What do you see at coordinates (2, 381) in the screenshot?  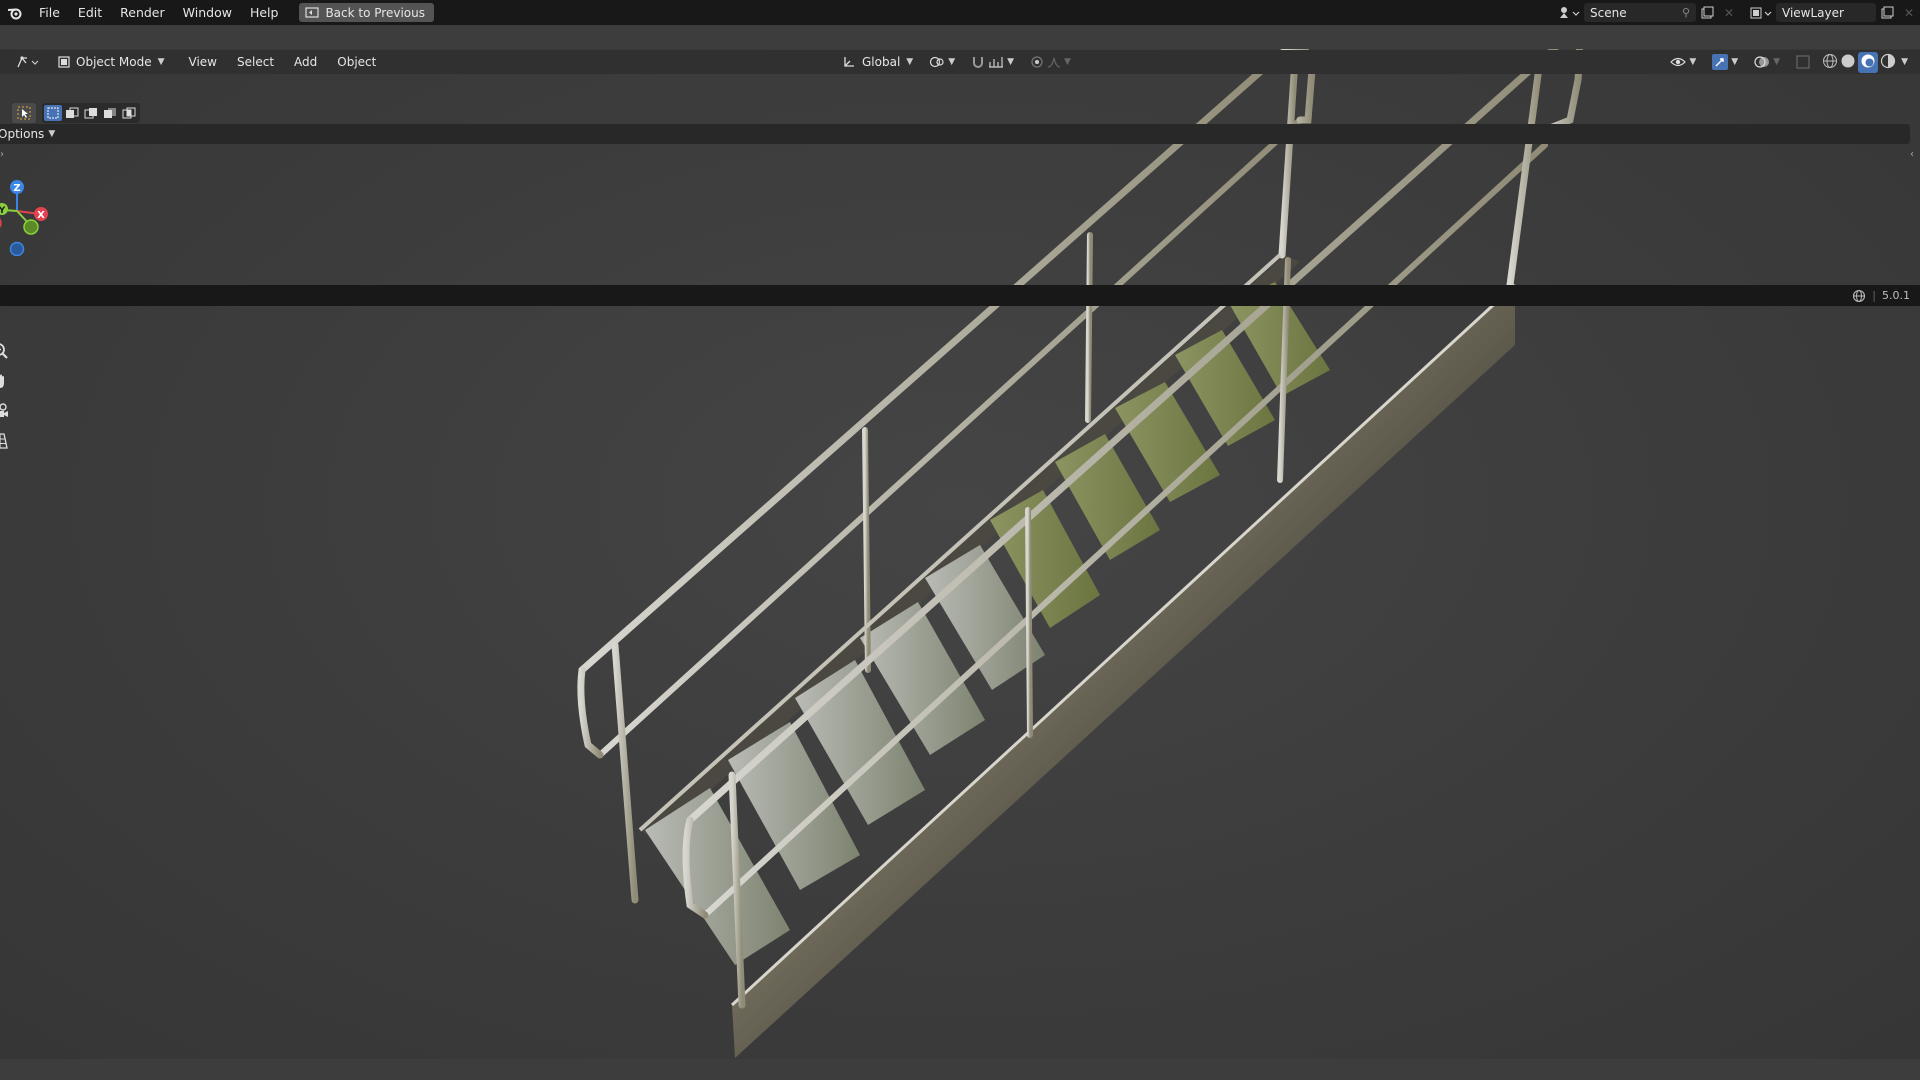 I see `hand-pan-icon` at bounding box center [2, 381].